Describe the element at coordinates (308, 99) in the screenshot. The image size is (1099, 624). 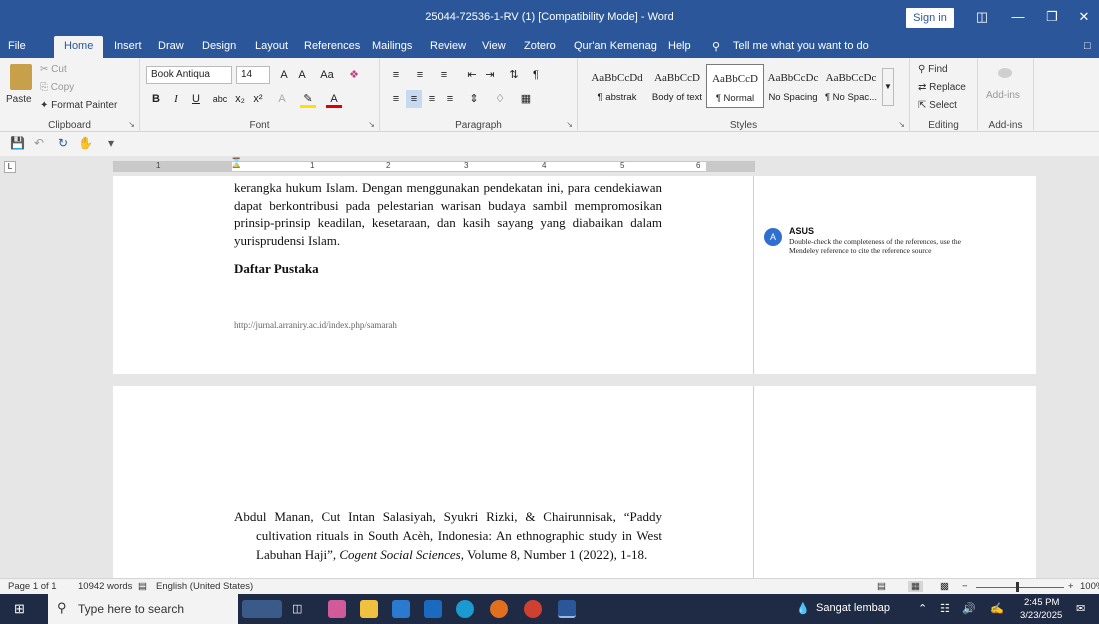
I see `highlight-icon: ✎` at that location.